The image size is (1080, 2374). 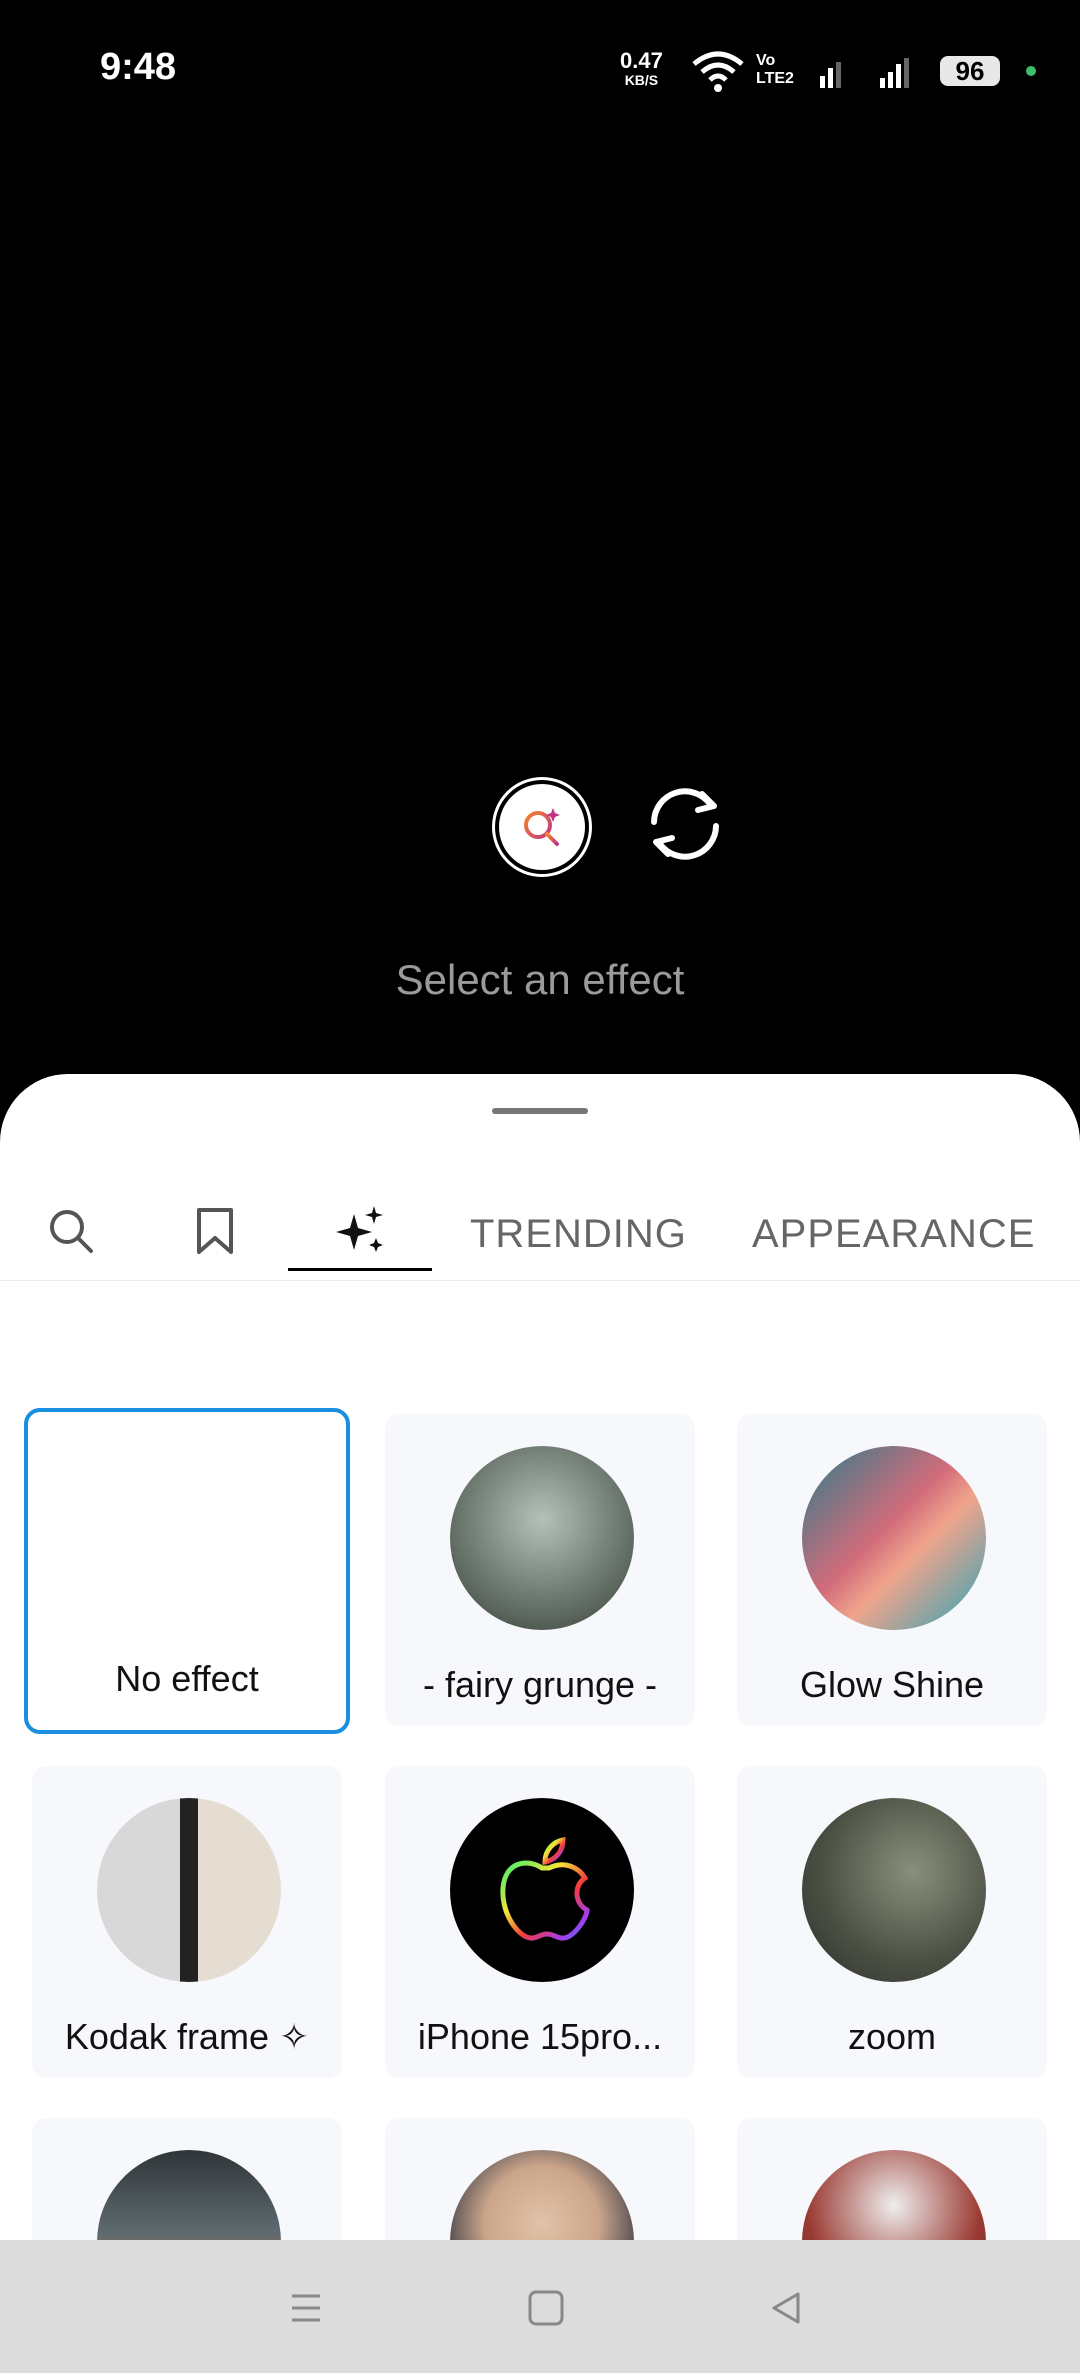 I want to click on effect-label: Kodak frame ✧, so click(x=187, y=2036).